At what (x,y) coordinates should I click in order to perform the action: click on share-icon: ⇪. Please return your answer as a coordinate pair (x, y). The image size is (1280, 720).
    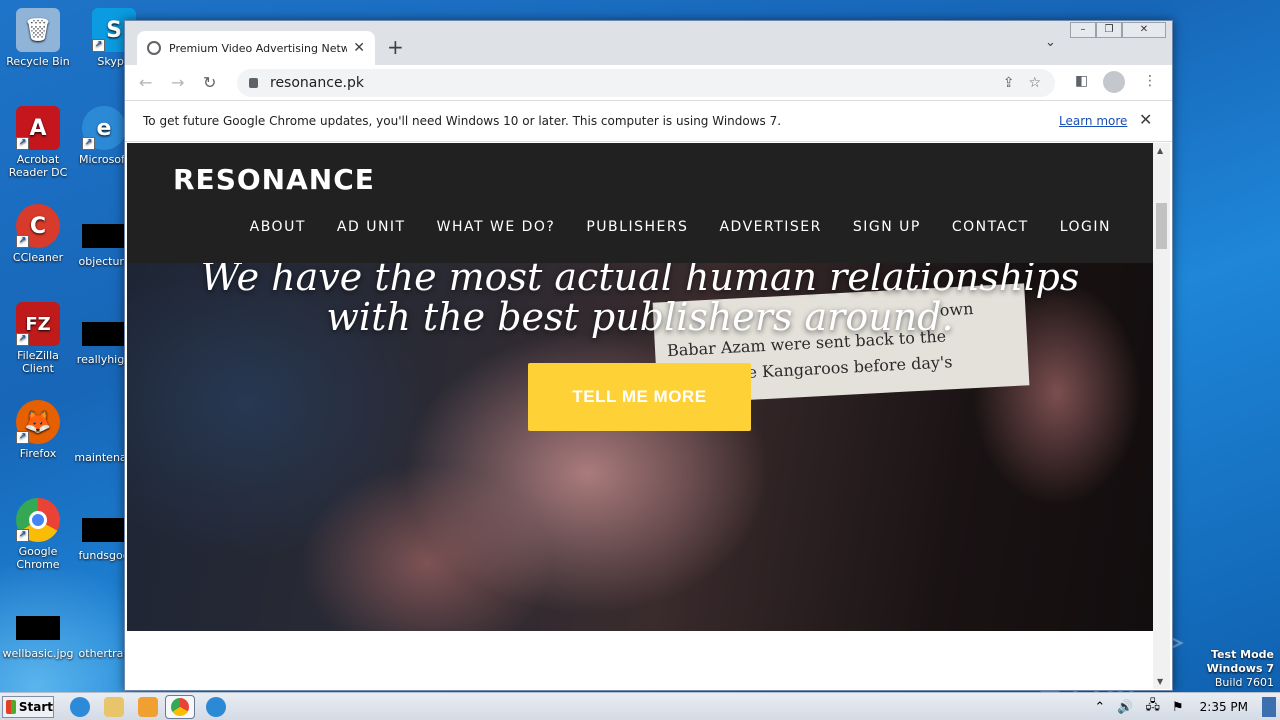
    Looking at the image, I should click on (1009, 83).